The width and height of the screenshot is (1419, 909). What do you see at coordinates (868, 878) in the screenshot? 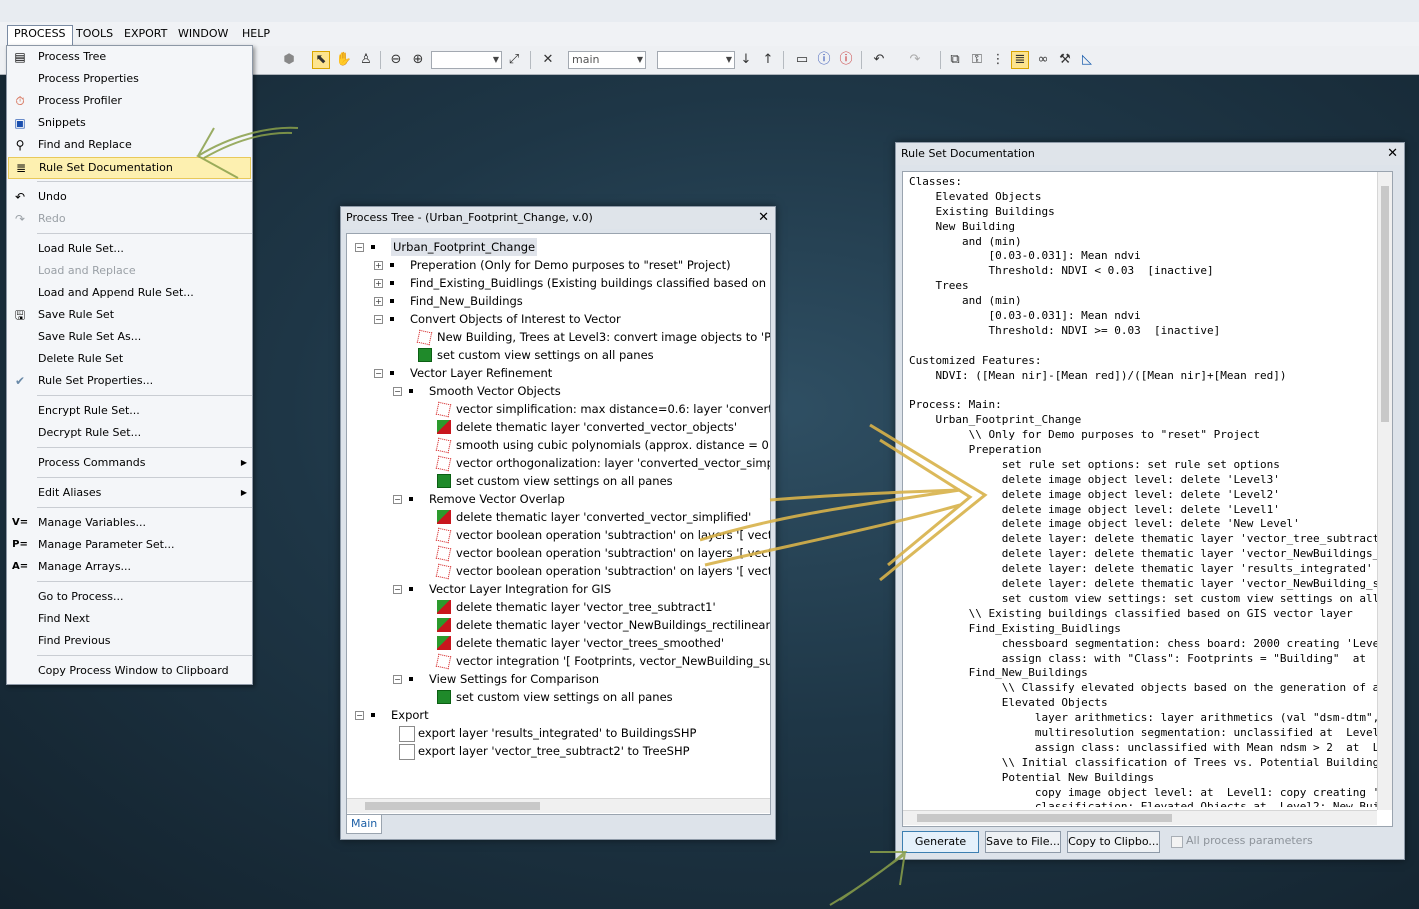
I see `green-arrow-generate` at bounding box center [868, 878].